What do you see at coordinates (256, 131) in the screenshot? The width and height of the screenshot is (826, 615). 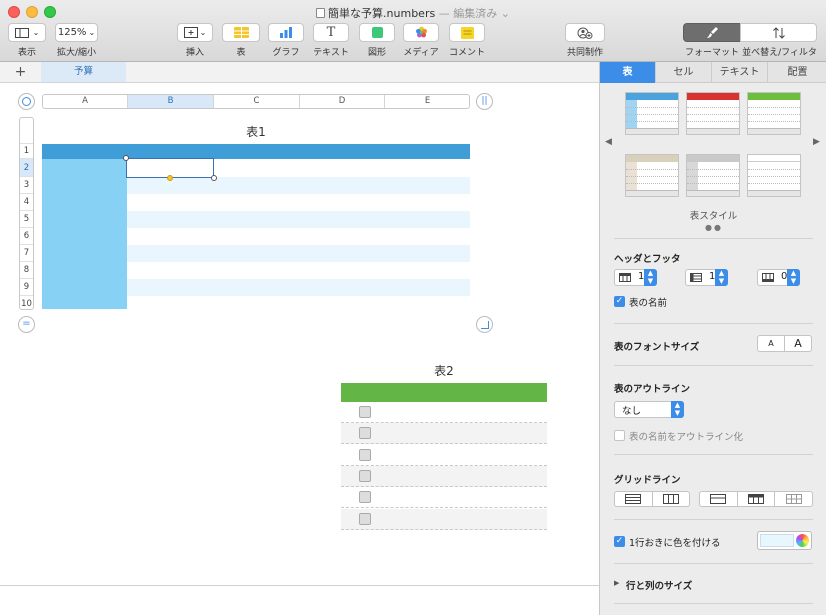 I see `table1-title: 表1` at bounding box center [256, 131].